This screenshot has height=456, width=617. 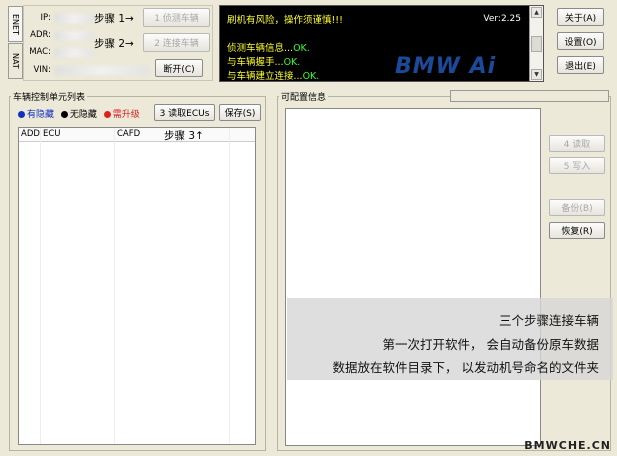 What do you see at coordinates (74, 52) in the screenshot?
I see `mac-value` at bounding box center [74, 52].